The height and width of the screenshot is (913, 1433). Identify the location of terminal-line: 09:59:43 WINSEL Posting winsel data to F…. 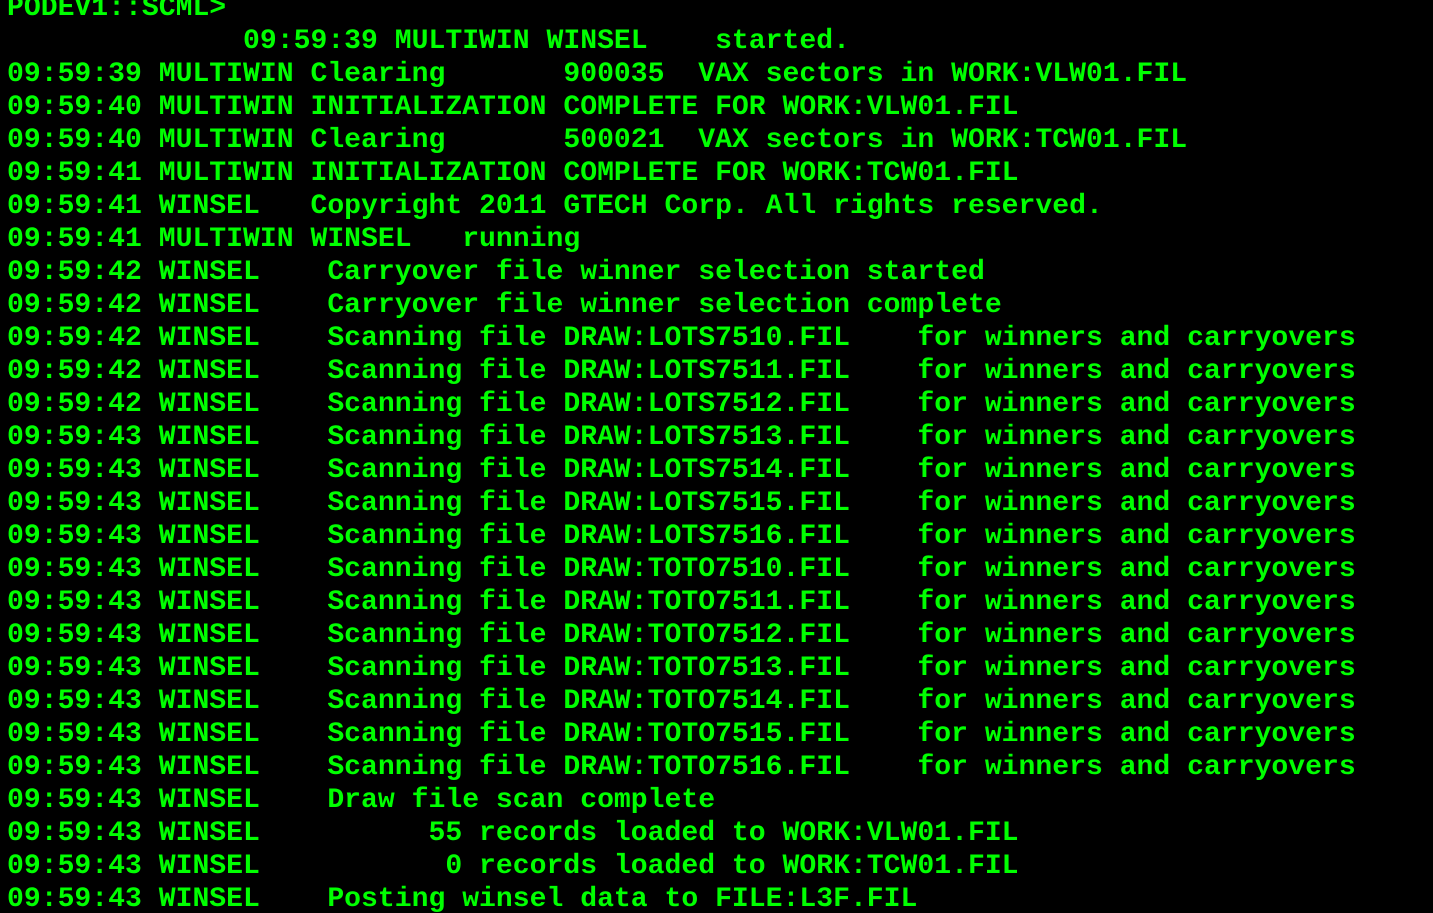
(462, 898).